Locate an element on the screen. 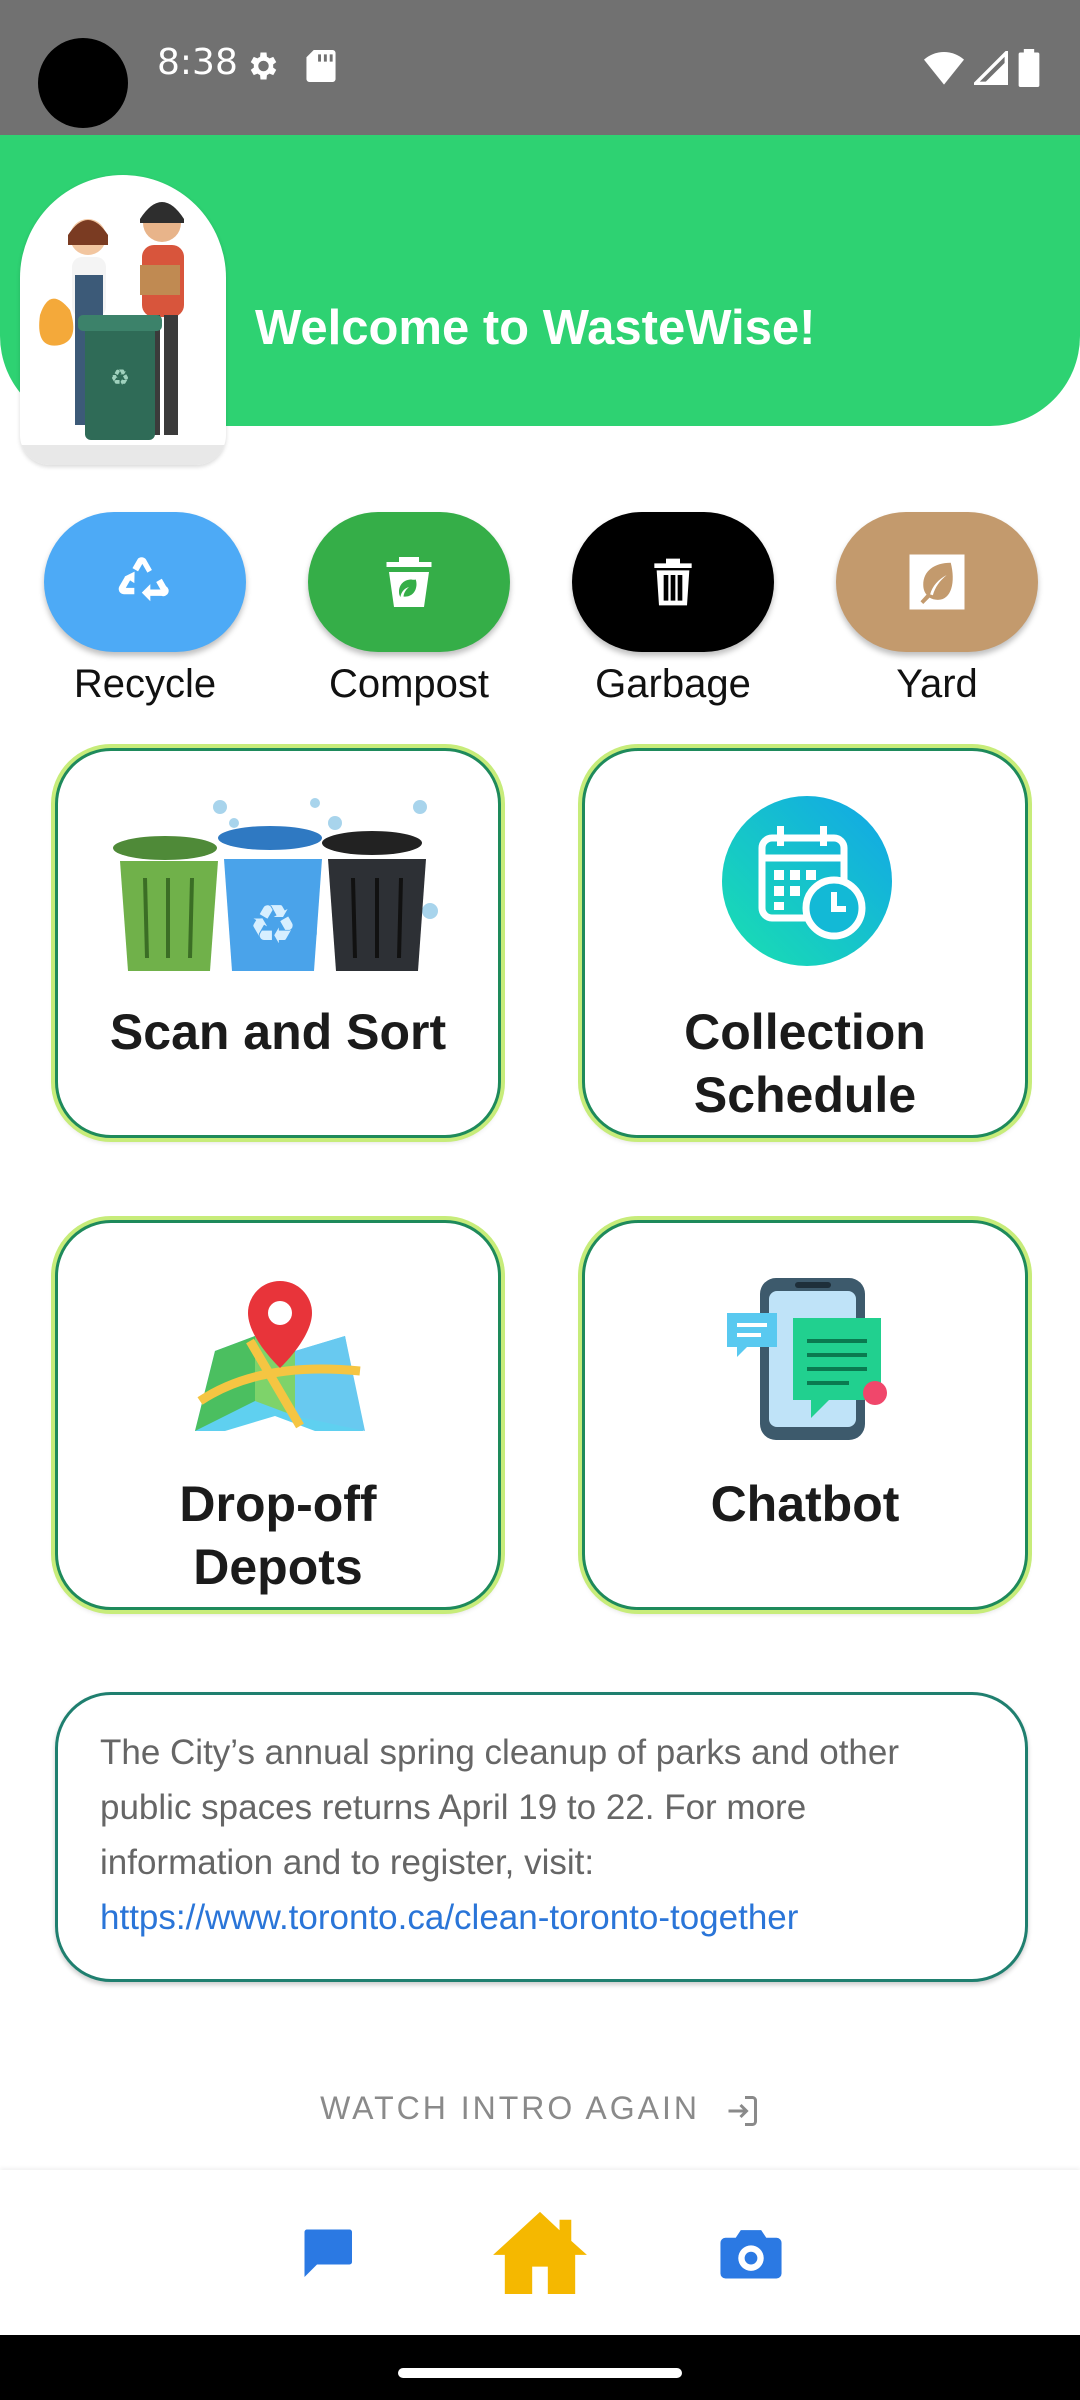 The image size is (1080, 2400). chatbot-title: Chatbot is located at coordinates (805, 1504).